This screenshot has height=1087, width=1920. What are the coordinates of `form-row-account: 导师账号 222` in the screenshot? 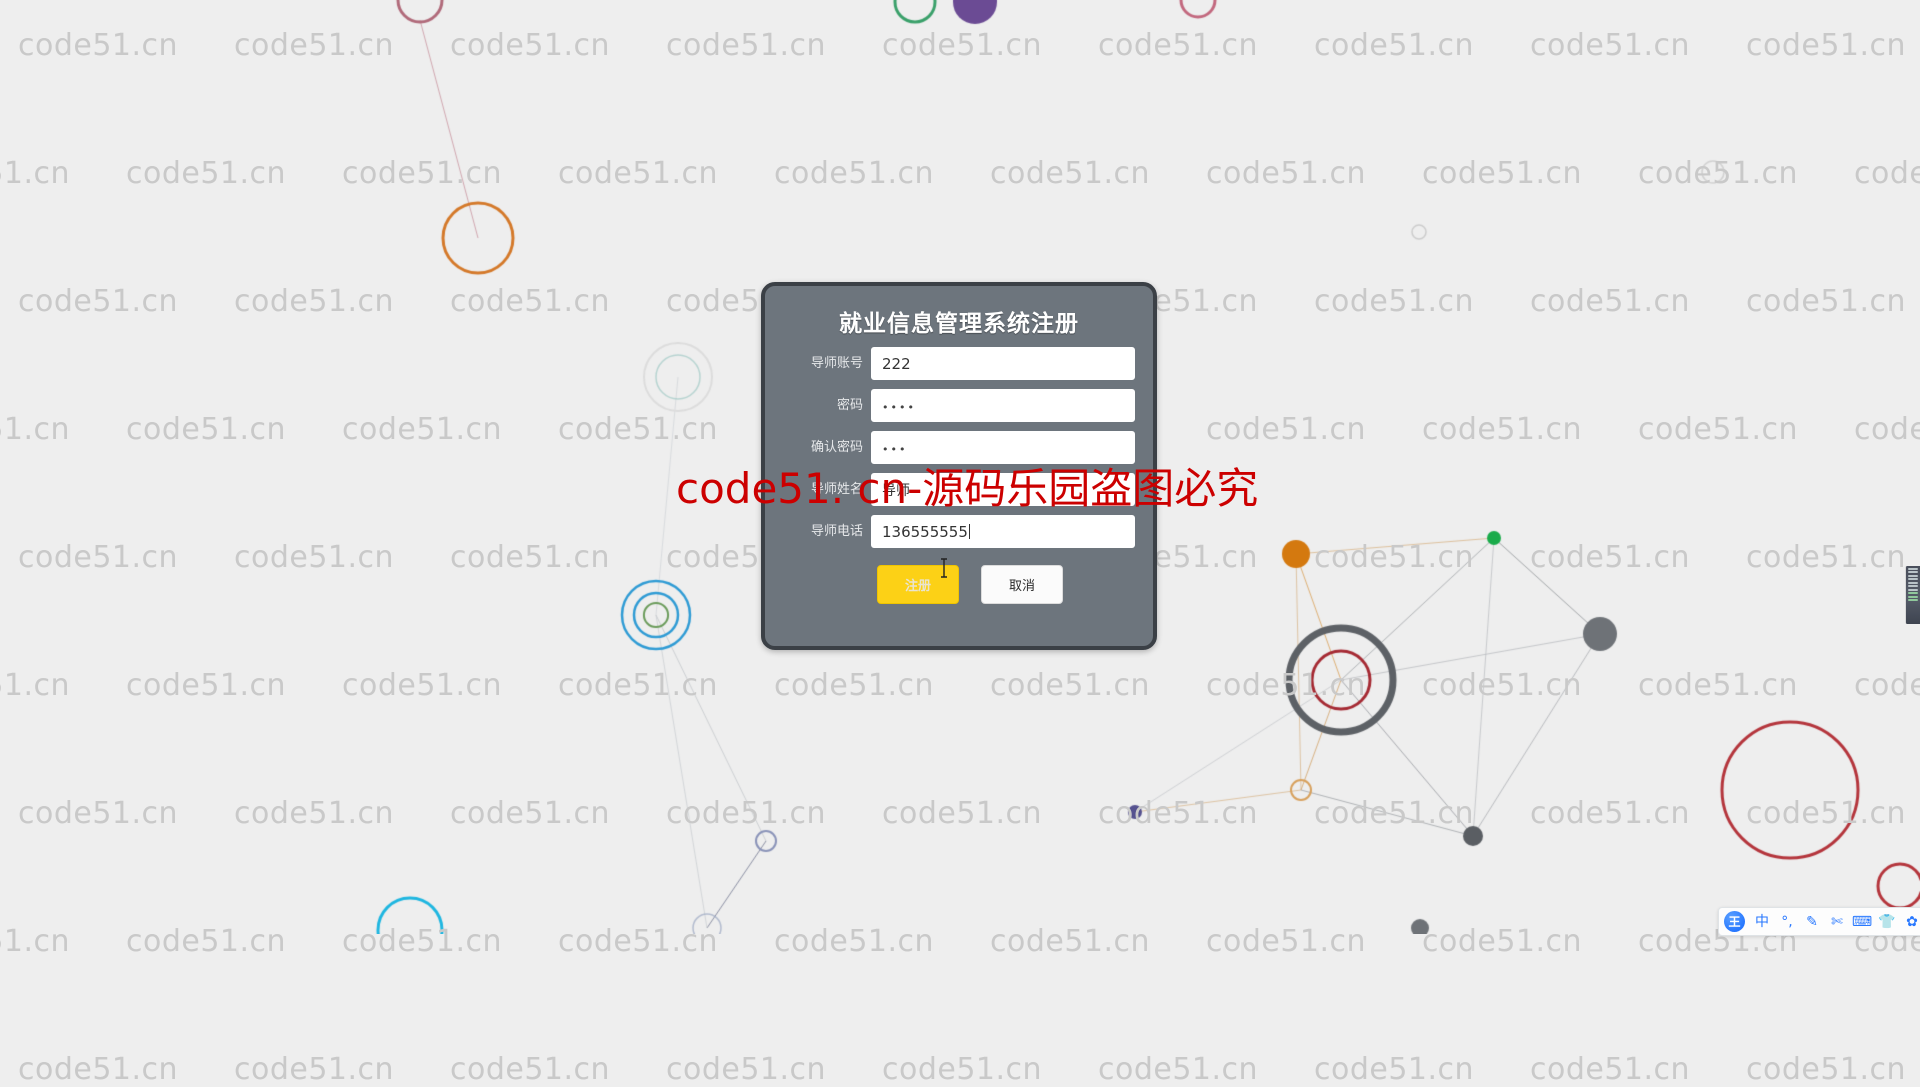 It's located at (959, 363).